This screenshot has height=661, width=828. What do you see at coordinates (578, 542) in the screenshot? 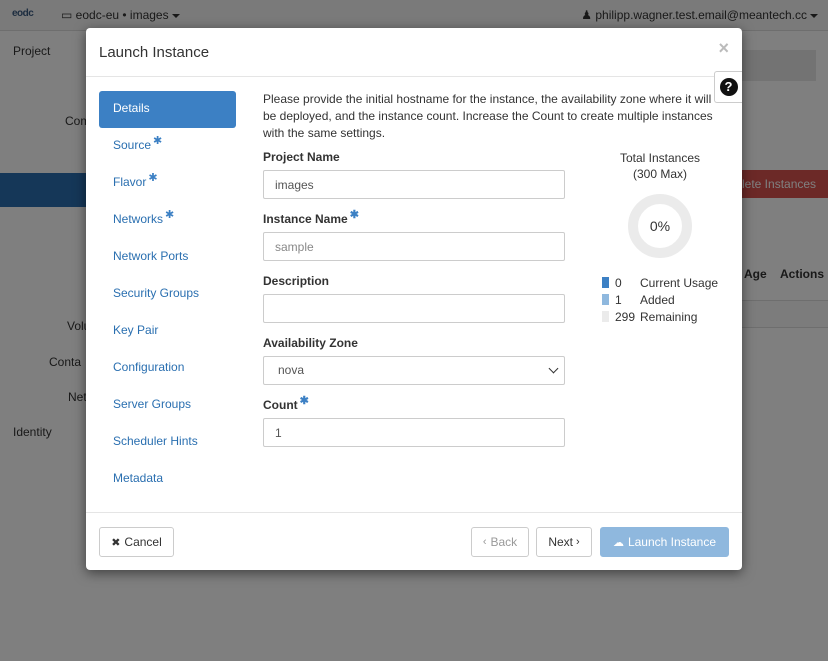
I see `chevron-right-icon: ›` at bounding box center [578, 542].